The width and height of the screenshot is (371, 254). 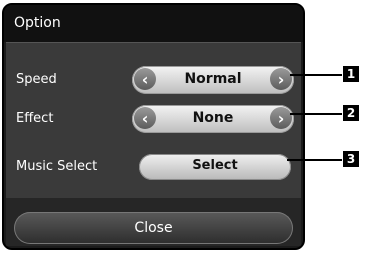 I want to click on callout-number-2: 2, so click(x=351, y=113).